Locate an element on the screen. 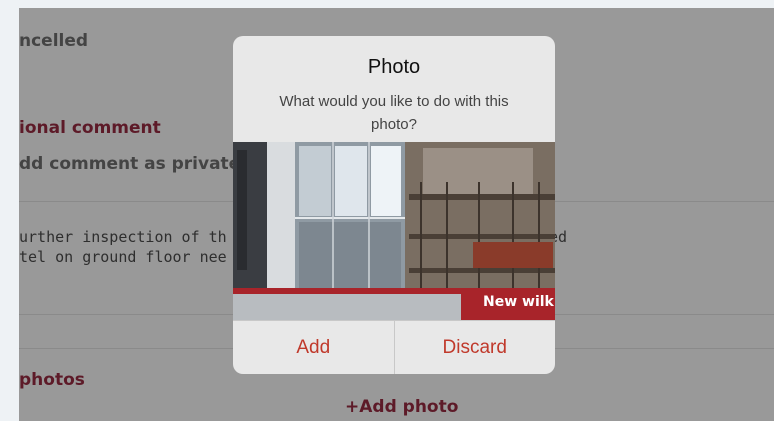 The height and width of the screenshot is (421, 774). discard-button: Discard is located at coordinates (474, 347).